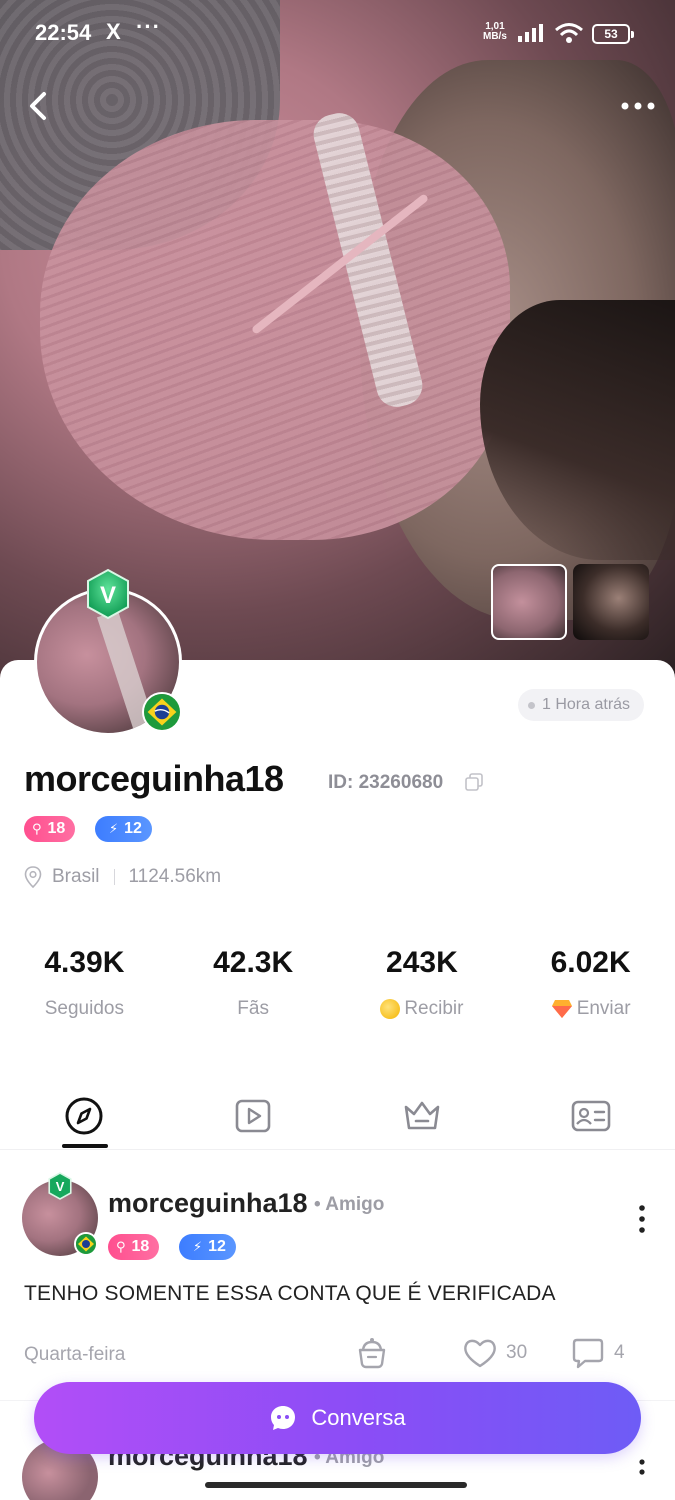 The width and height of the screenshot is (675, 1500). What do you see at coordinates (75, 1354) in the screenshot?
I see `post-date: Quarta-feira` at bounding box center [75, 1354].